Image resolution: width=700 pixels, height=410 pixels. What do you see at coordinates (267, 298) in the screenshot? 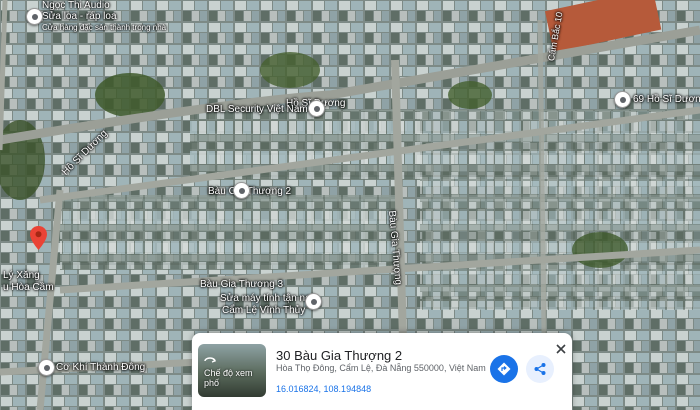
I see `map-label-sua-may-tinh: Sửa máy tính tận nơi` at bounding box center [267, 298].